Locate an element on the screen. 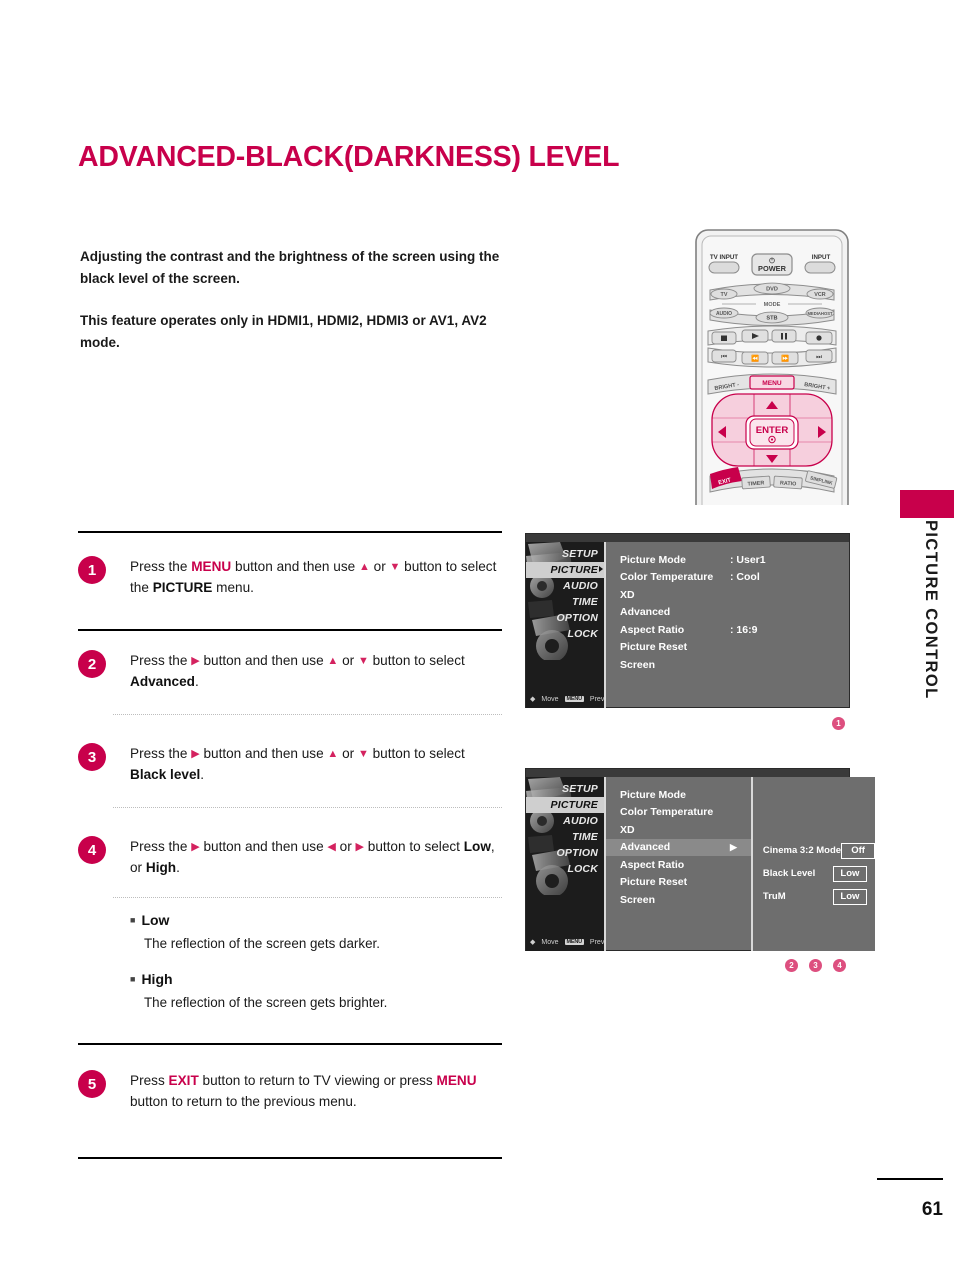 This screenshot has height=1272, width=954. osd2-submenu-value-1: Low is located at coordinates (849, 873).